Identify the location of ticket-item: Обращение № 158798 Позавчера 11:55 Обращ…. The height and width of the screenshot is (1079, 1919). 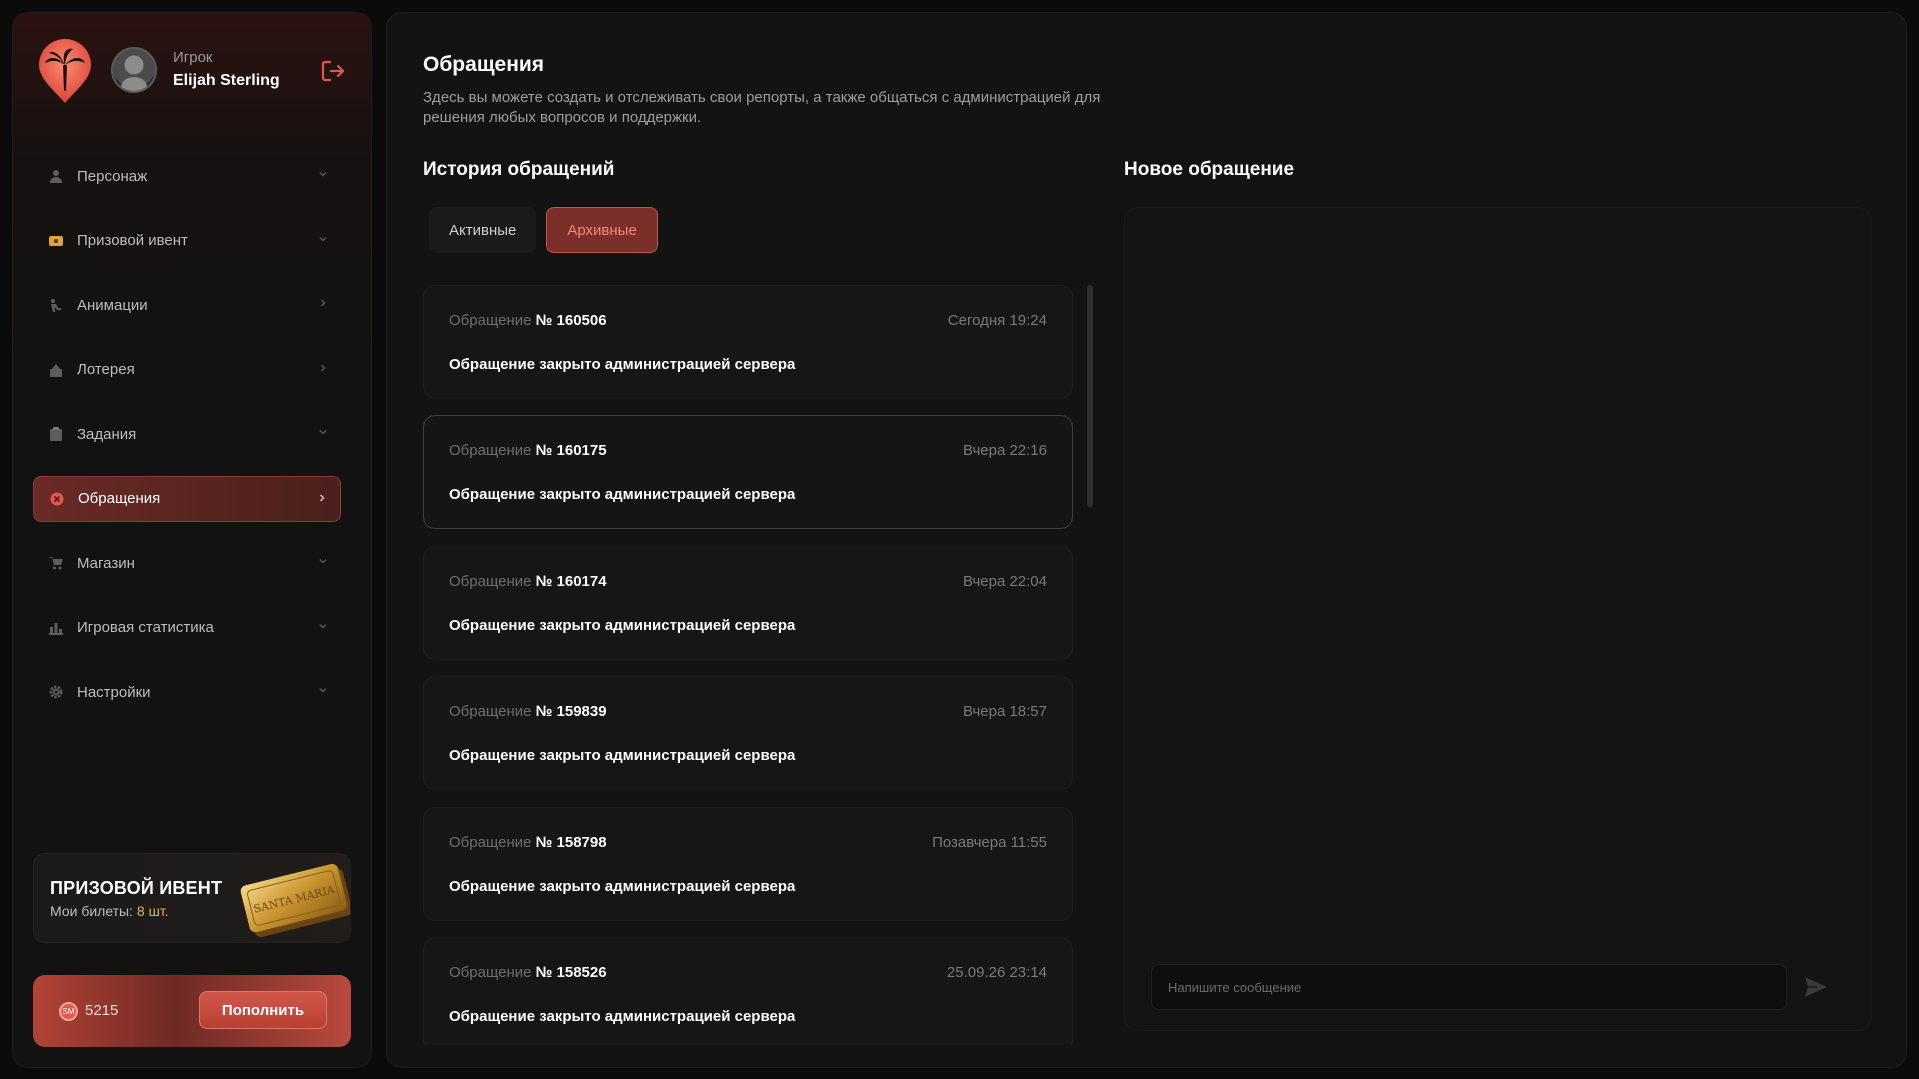
(748, 864).